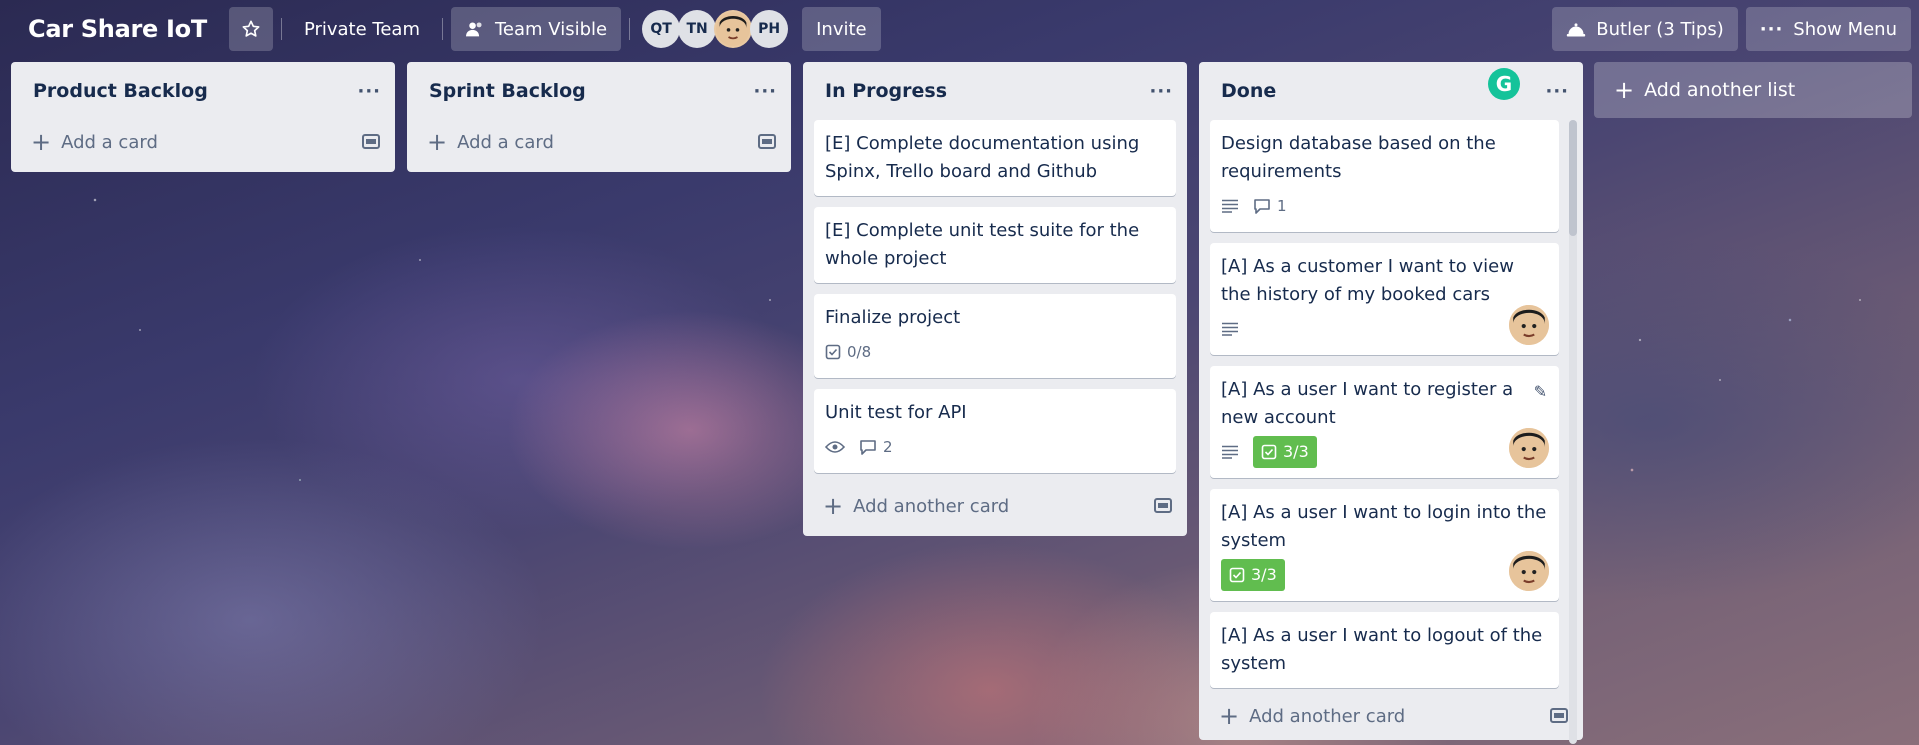 This screenshot has width=1919, height=745. What do you see at coordinates (888, 447) in the screenshot?
I see `comment-count: 2` at bounding box center [888, 447].